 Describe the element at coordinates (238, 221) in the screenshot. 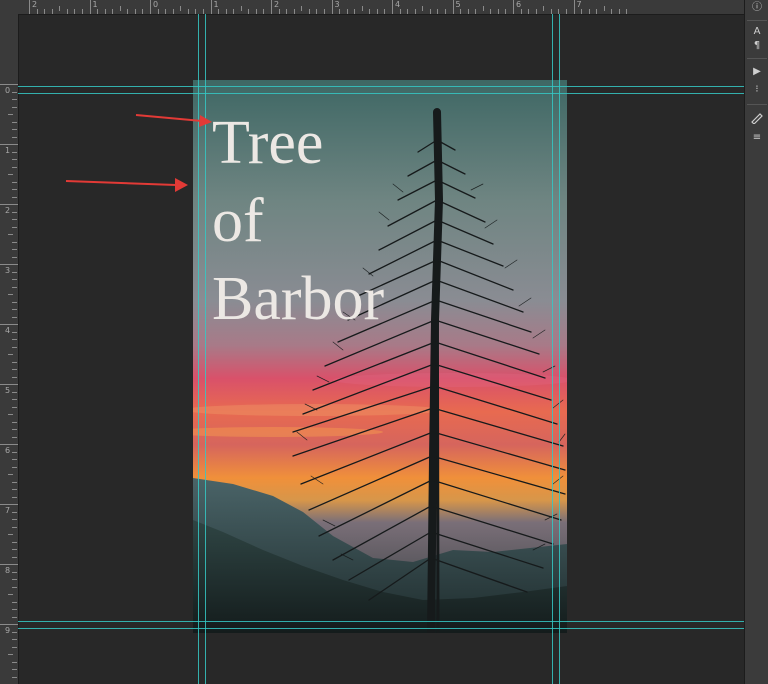

I see `title-line-2: of` at that location.